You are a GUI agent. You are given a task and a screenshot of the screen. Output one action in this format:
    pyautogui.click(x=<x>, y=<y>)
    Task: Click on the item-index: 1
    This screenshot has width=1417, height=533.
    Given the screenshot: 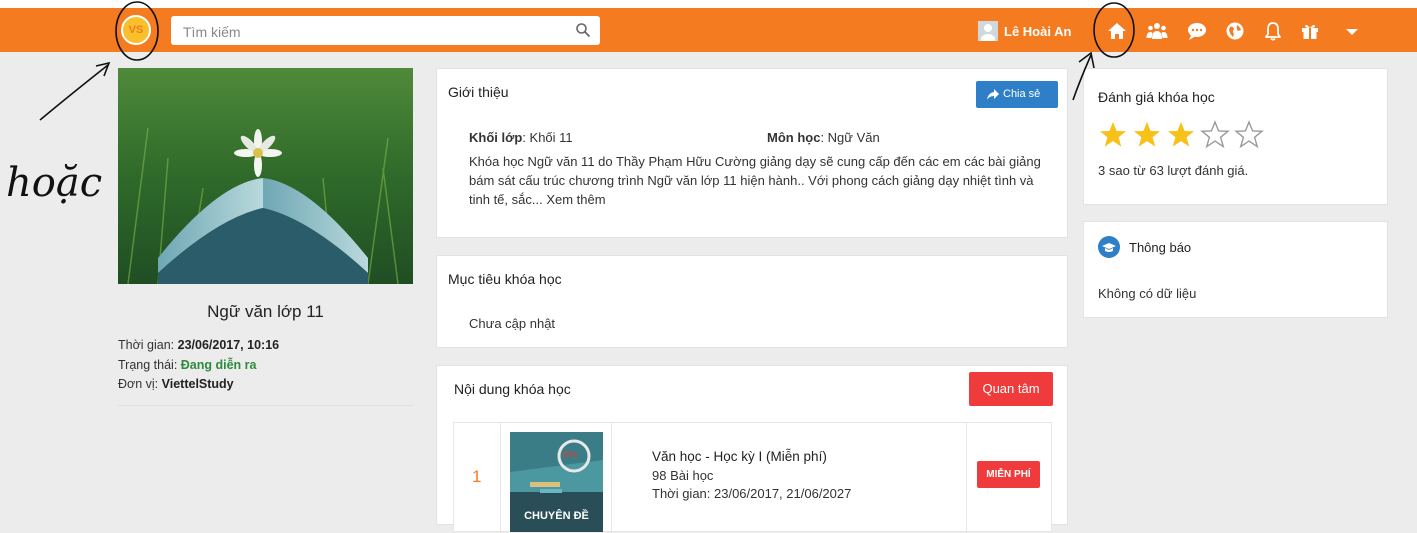 What is the action you would take?
    pyautogui.click(x=477, y=476)
    